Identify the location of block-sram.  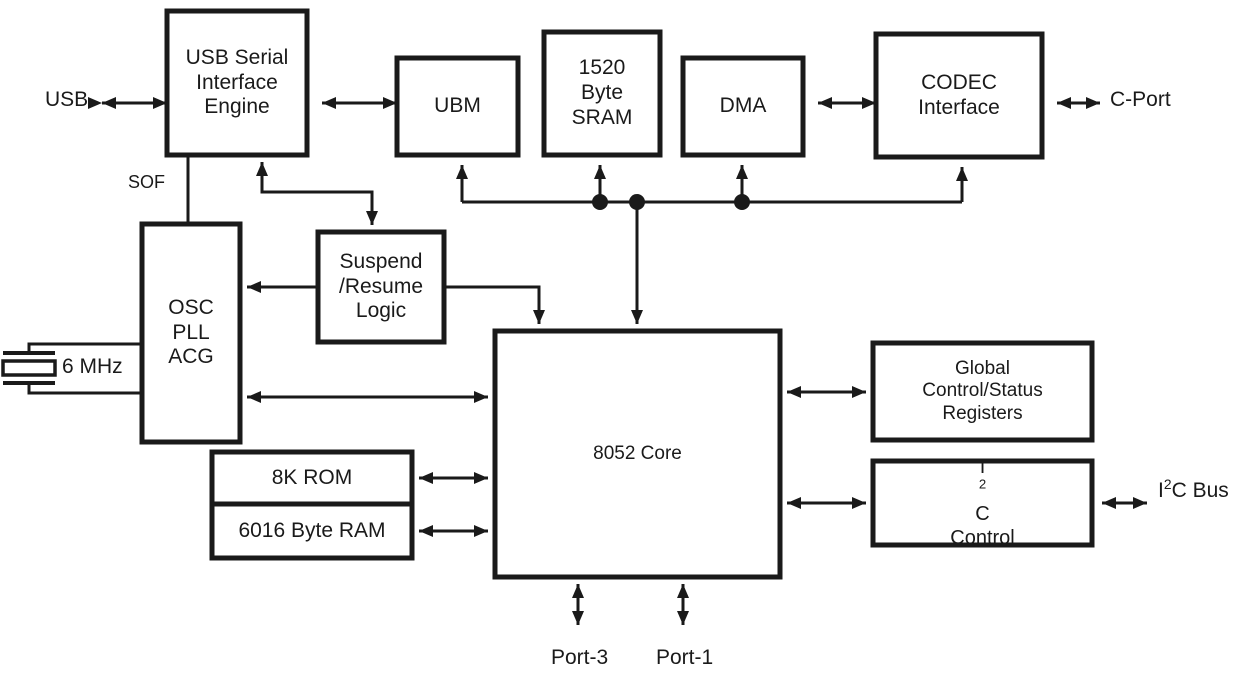
(602, 93).